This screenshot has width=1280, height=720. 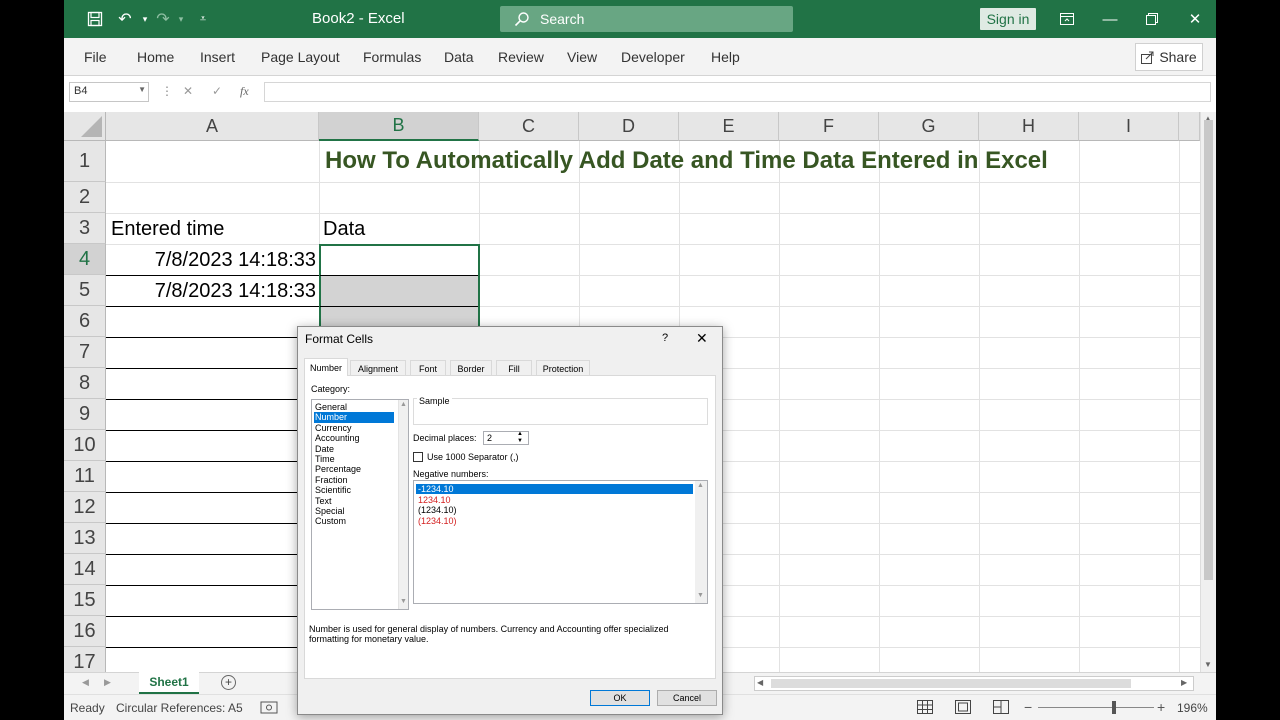 I want to click on horizontal-scrollbar: ◀ ▶, so click(x=974, y=683).